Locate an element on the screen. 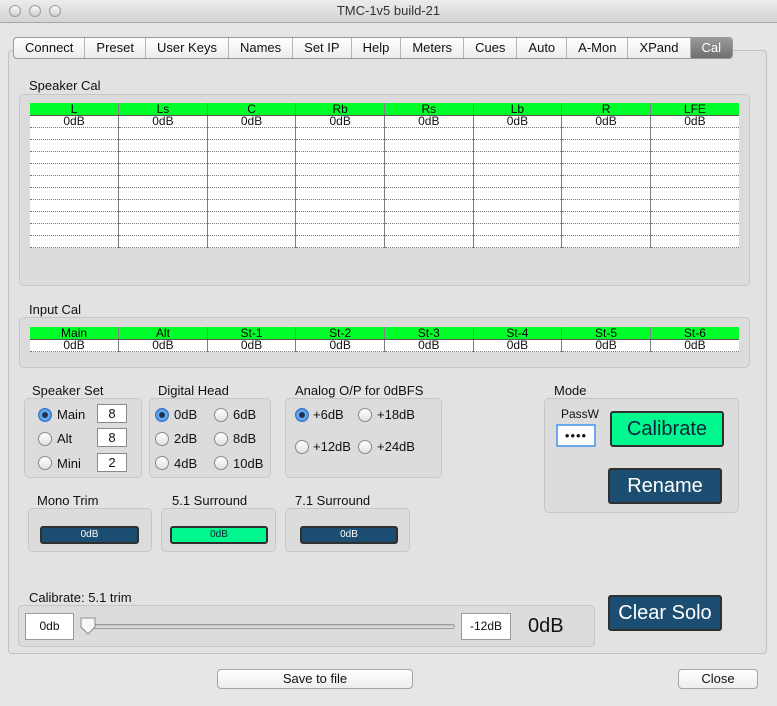 Image resolution: width=777 pixels, height=706 pixels. clear-solo-button: Clear Solo is located at coordinates (665, 613).